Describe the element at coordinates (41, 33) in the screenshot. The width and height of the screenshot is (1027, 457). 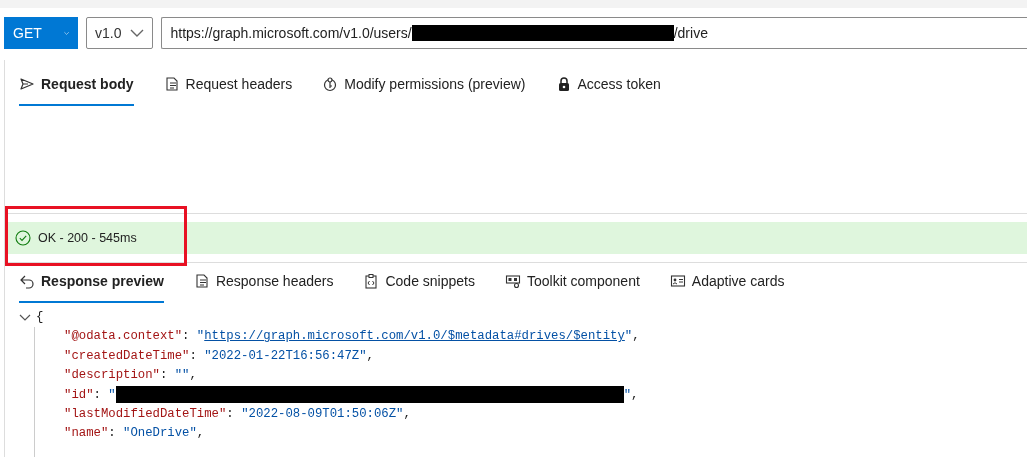
I see `method-dropdown: GET` at that location.